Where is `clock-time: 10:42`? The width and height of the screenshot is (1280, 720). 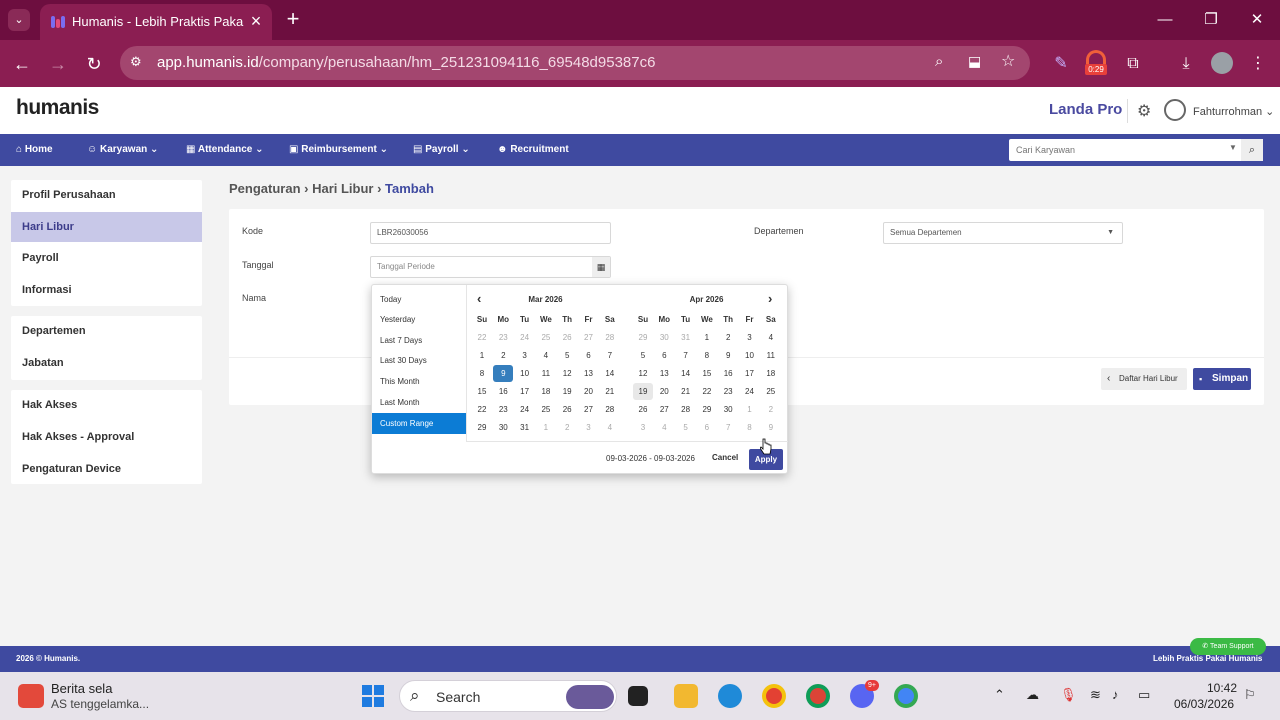 clock-time: 10:42 is located at coordinates (1222, 688).